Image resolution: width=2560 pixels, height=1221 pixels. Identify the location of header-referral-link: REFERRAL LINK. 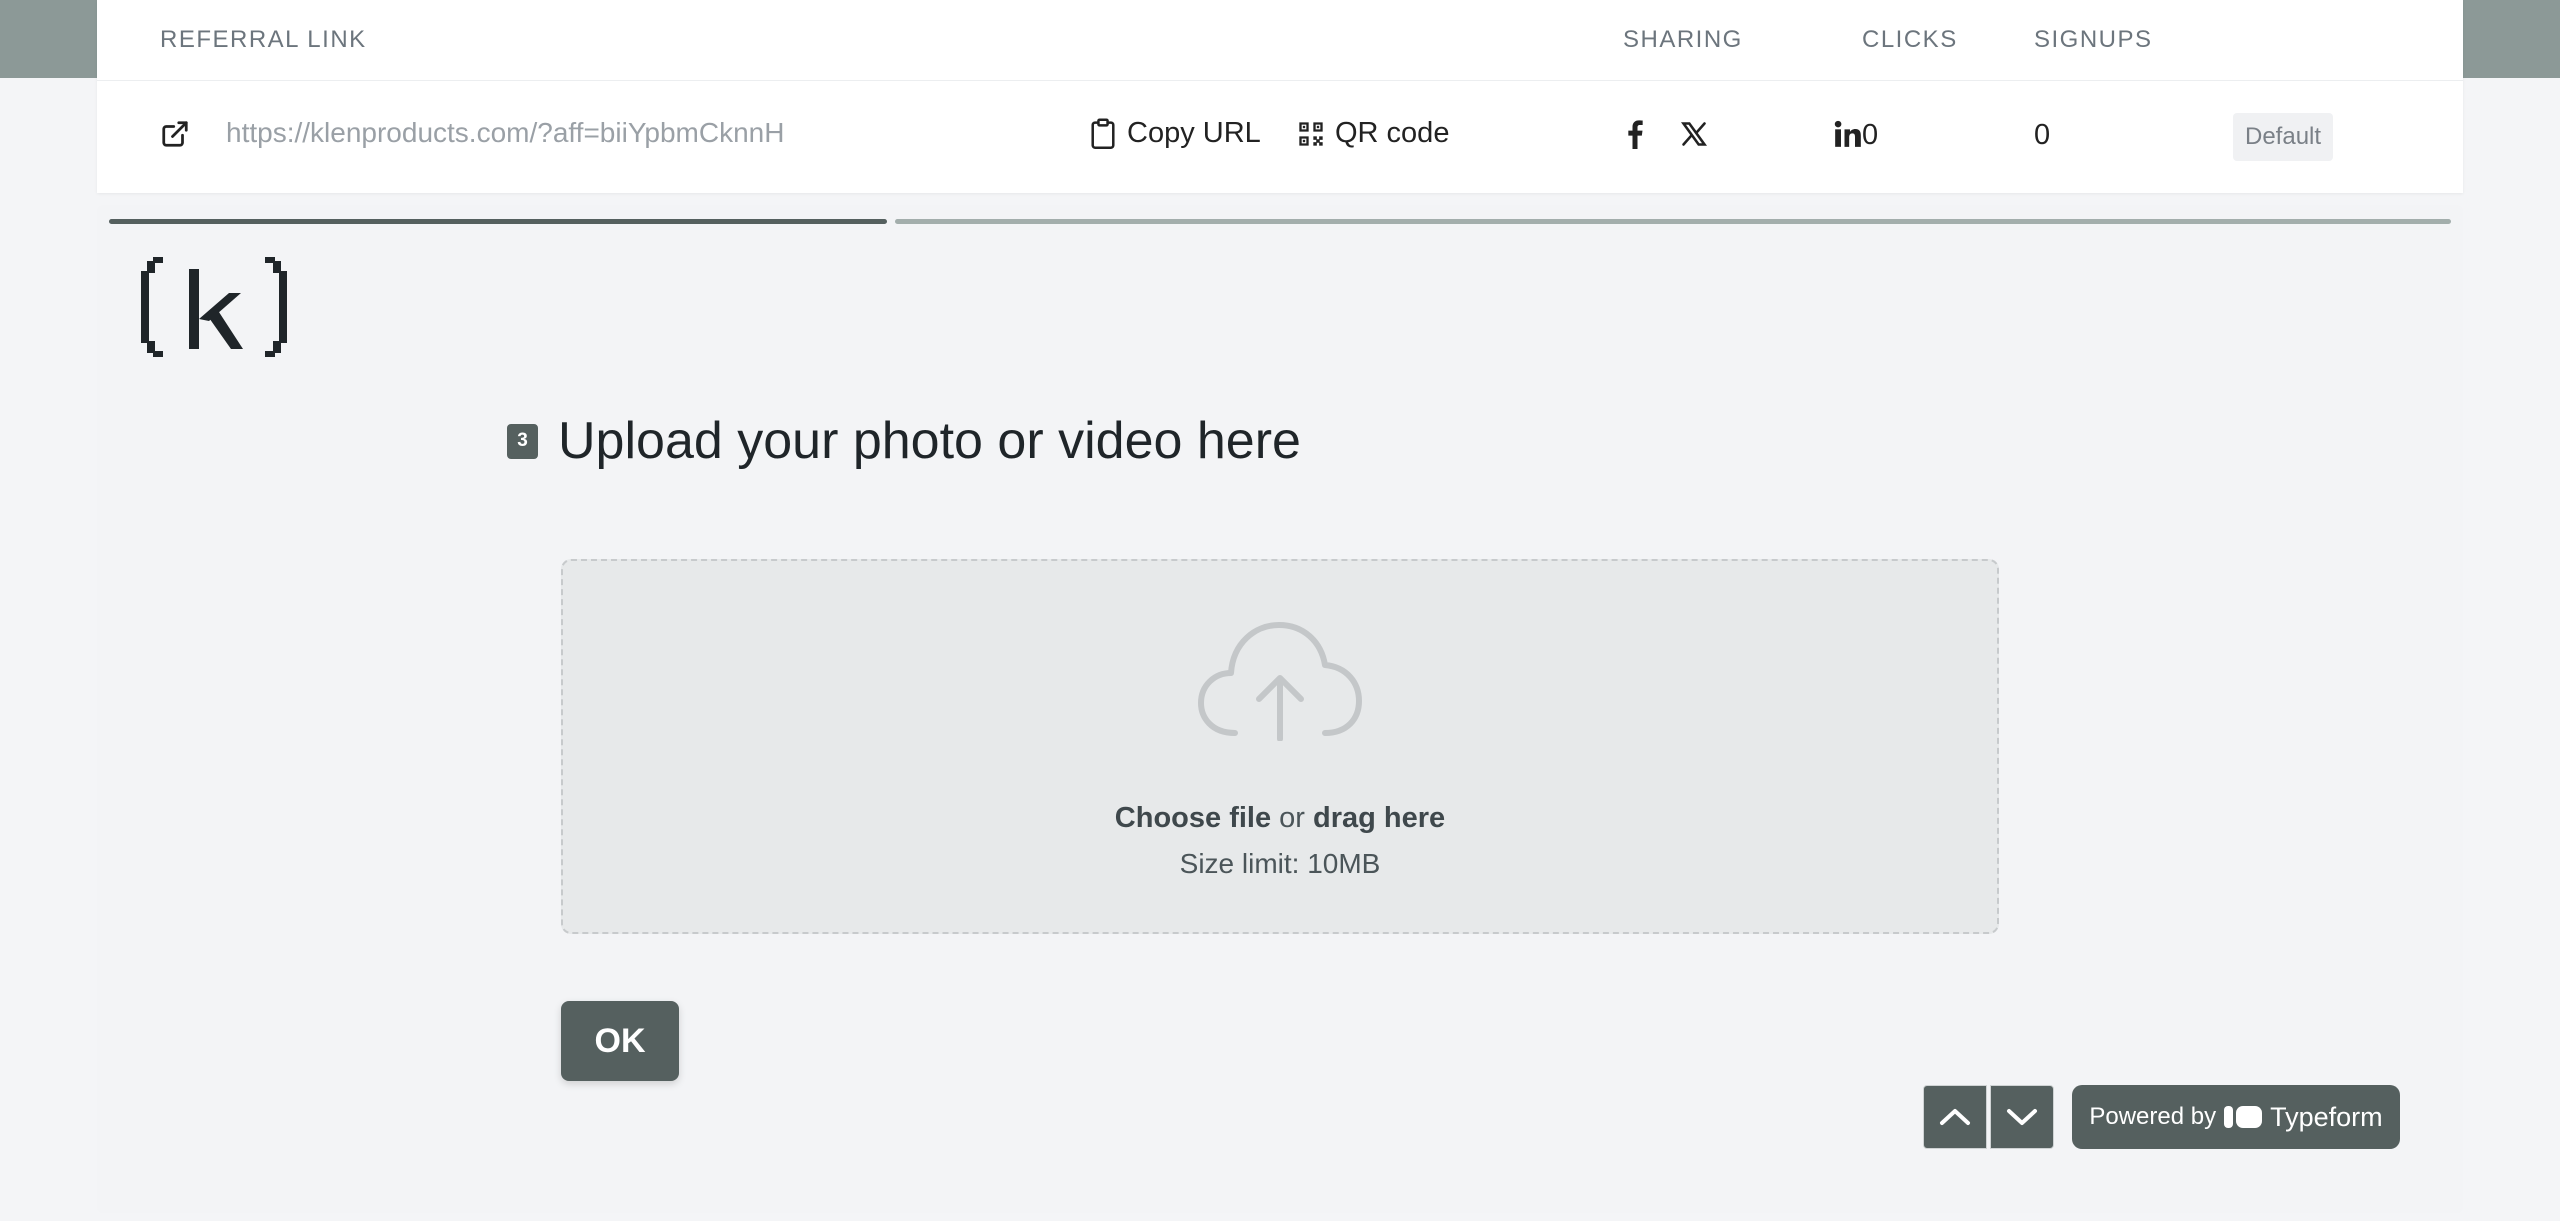
(263, 39).